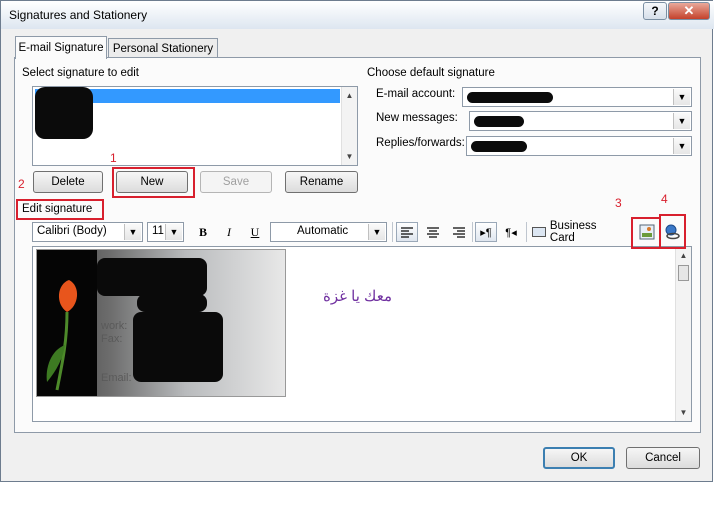 This screenshot has height=512, width=715. I want to click on annotation-number: 4, so click(664, 199).